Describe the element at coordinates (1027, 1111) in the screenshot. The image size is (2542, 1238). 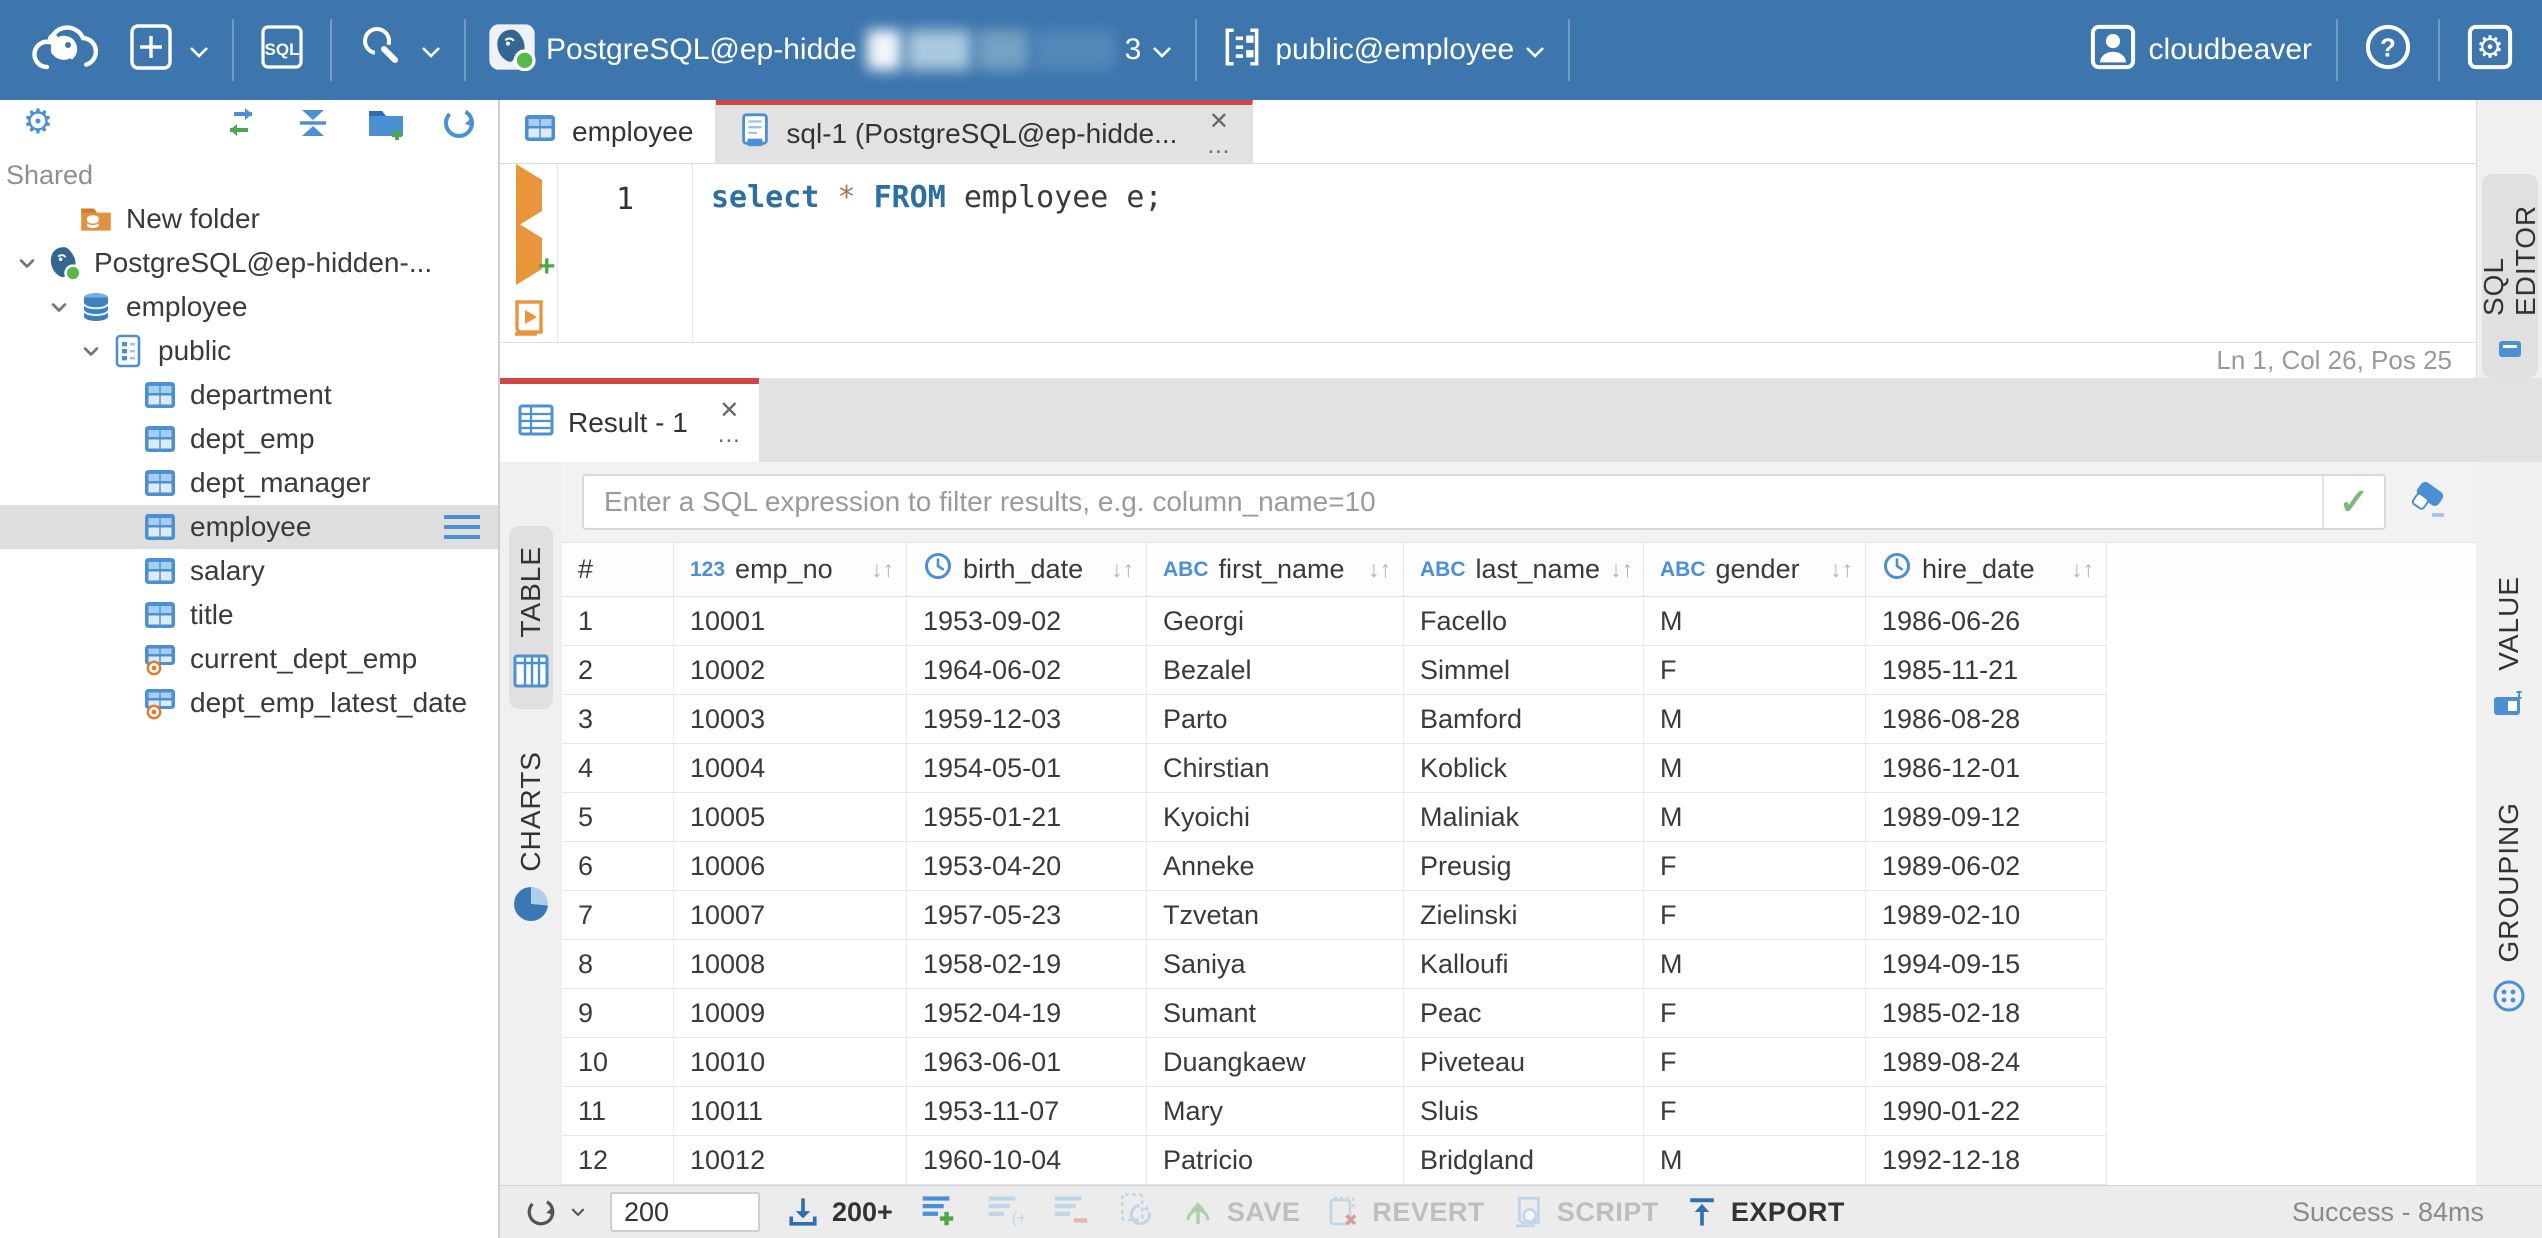
I see `data-cell: 1953-11-07` at that location.